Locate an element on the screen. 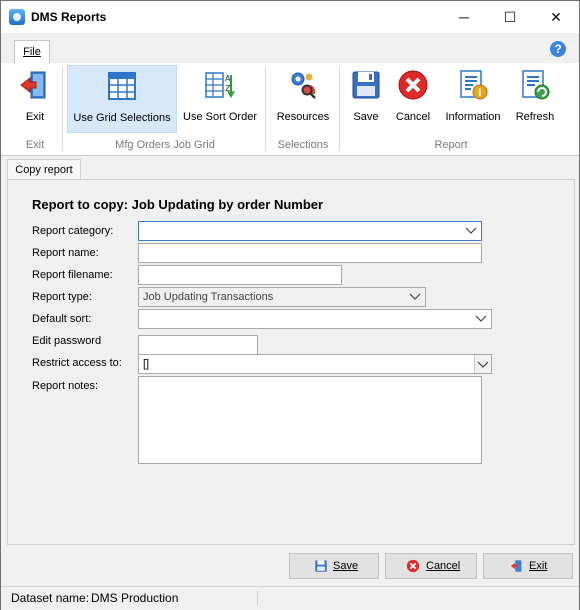 Image resolution: width=580 pixels, height=610 pixels. ribbon-cancel-label: Cancel is located at coordinates (413, 117).